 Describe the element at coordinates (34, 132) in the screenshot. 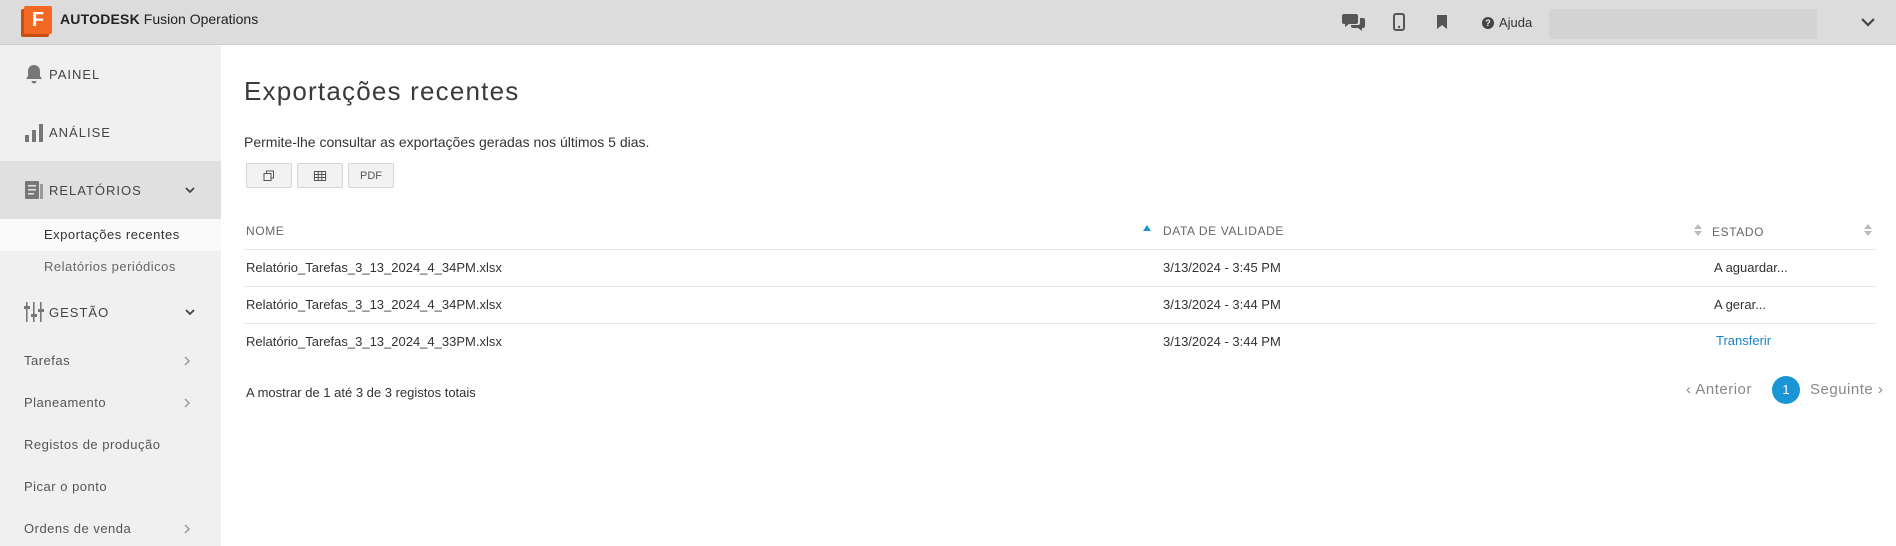

I see `bar-chart-icon` at that location.